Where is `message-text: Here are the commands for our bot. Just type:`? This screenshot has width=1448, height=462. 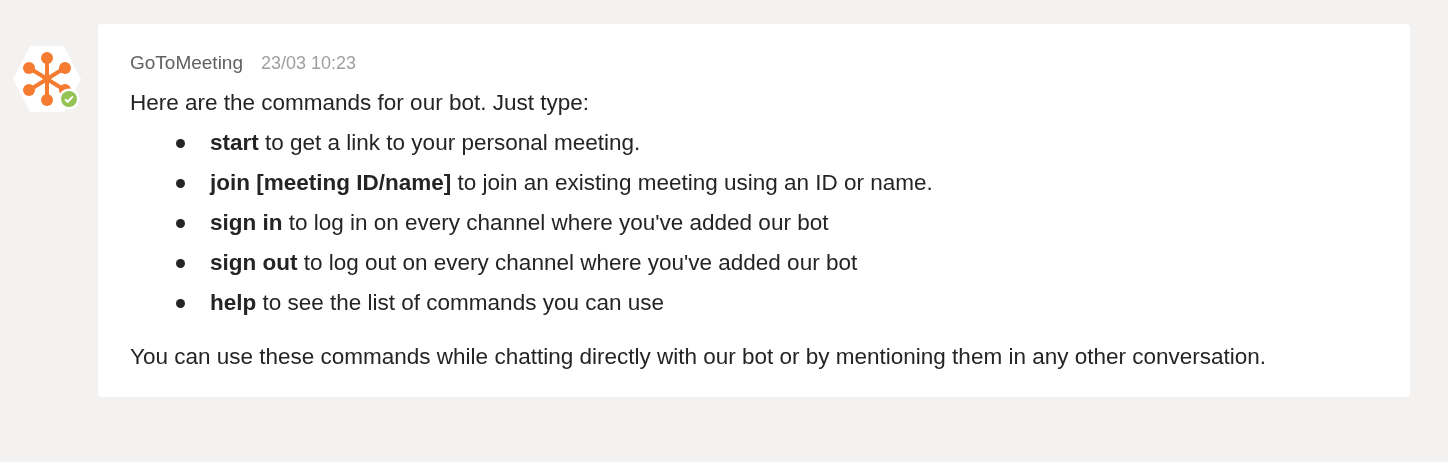
message-text: Here are the commands for our bot. Just type: is located at coordinates (360, 103).